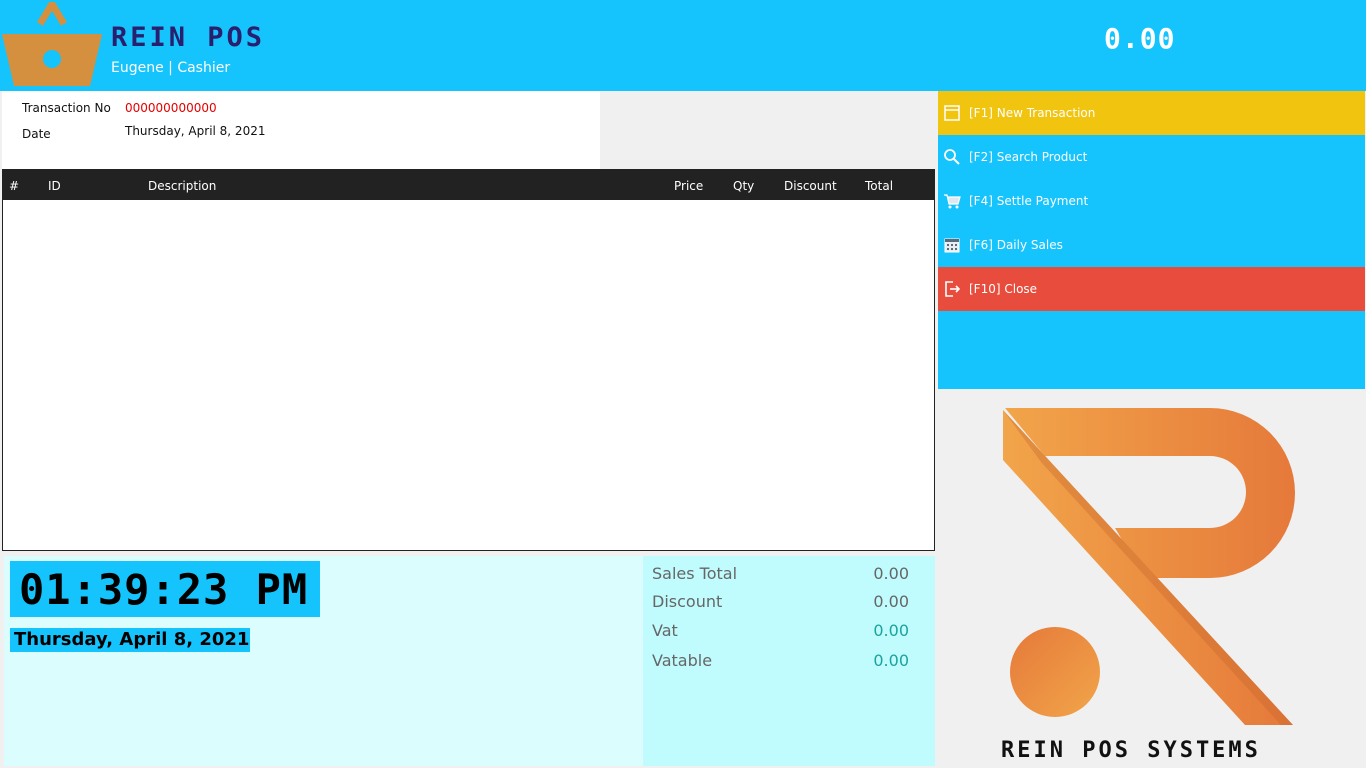 Image resolution: width=1366 pixels, height=768 pixels. What do you see at coordinates (891, 660) in the screenshot?
I see `vatable-value: 0.00` at bounding box center [891, 660].